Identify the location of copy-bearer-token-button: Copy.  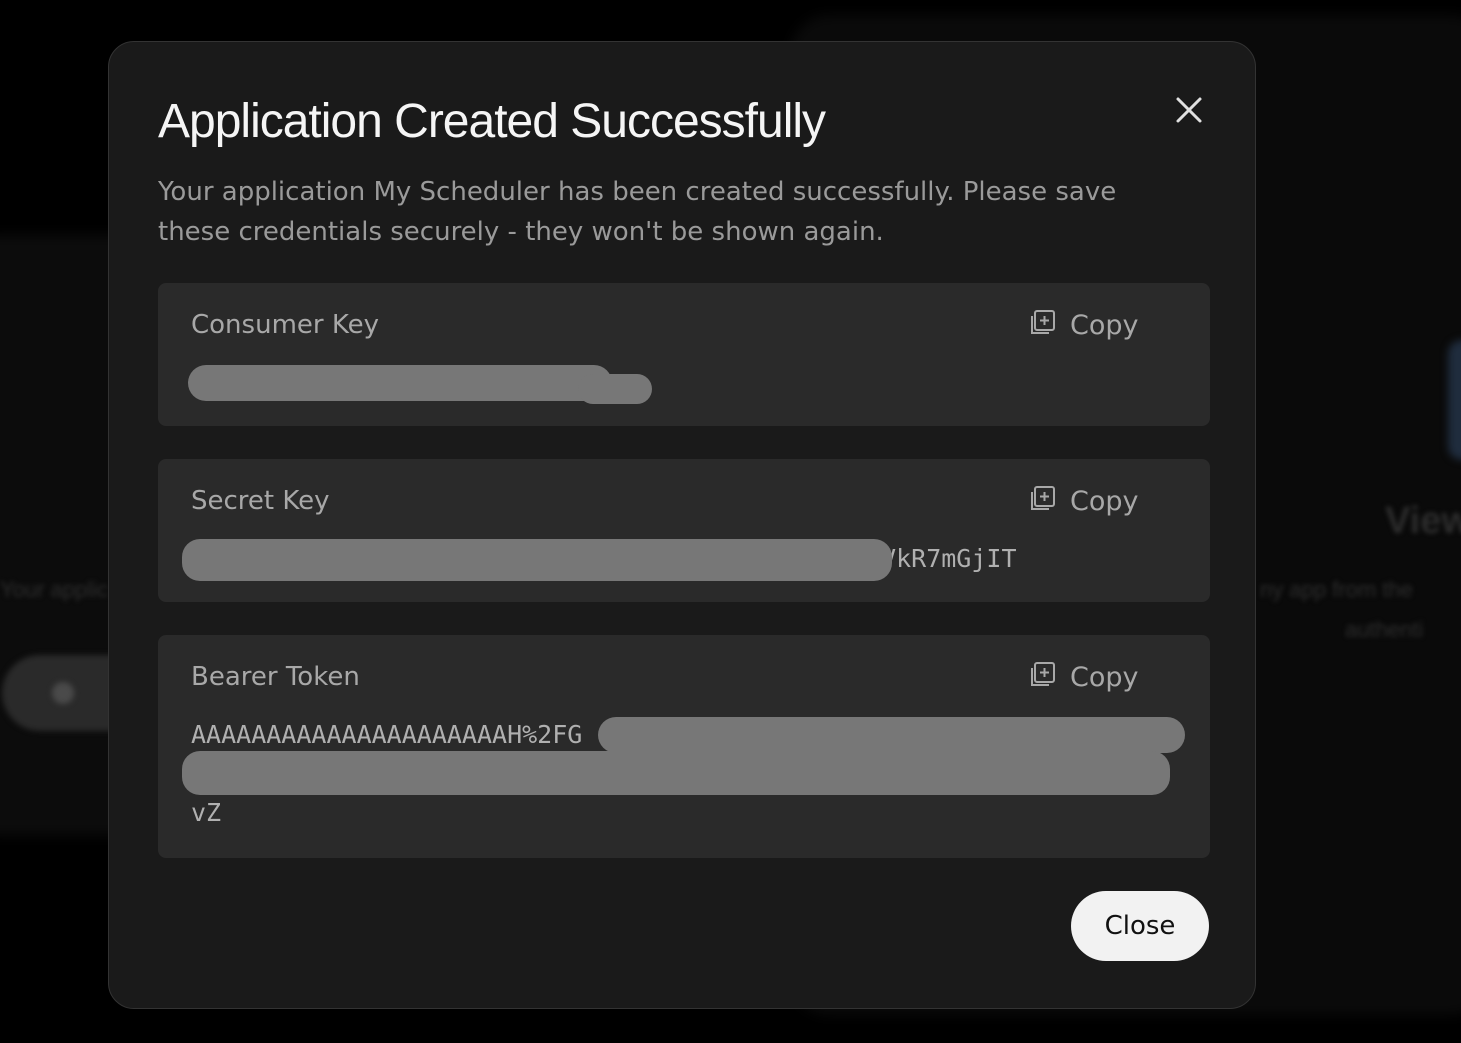
(1083, 677).